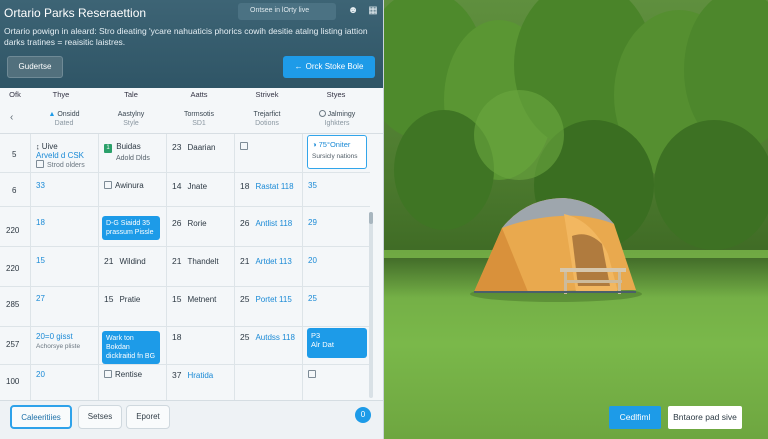  Describe the element at coordinates (13, 268) in the screenshot. I see `row-label: 220` at that location.